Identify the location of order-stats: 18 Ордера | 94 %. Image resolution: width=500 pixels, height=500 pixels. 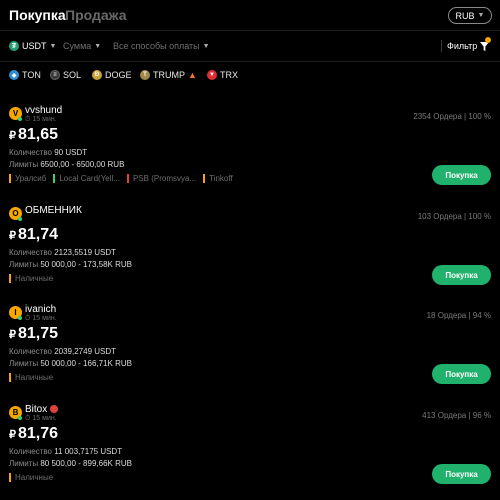
(458, 315).